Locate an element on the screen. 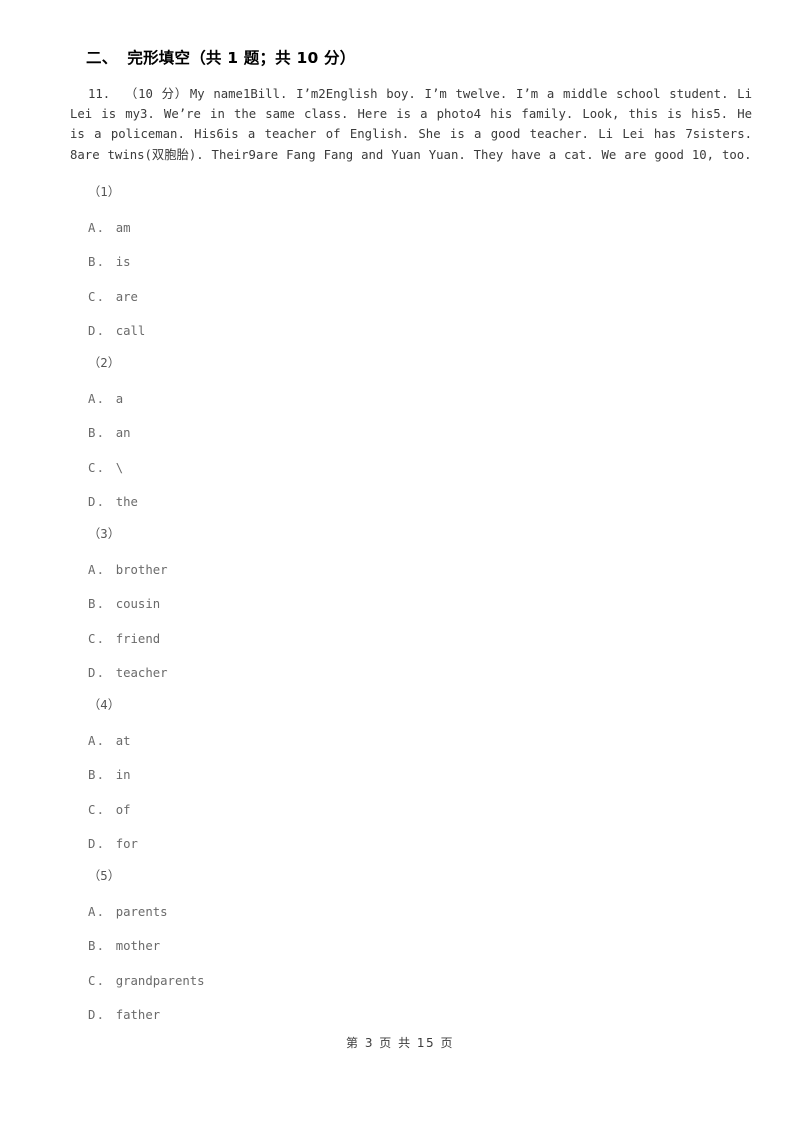 Image resolution: width=800 pixels, height=1132 pixels. option-c: C ． grandparents is located at coordinates (146, 980).